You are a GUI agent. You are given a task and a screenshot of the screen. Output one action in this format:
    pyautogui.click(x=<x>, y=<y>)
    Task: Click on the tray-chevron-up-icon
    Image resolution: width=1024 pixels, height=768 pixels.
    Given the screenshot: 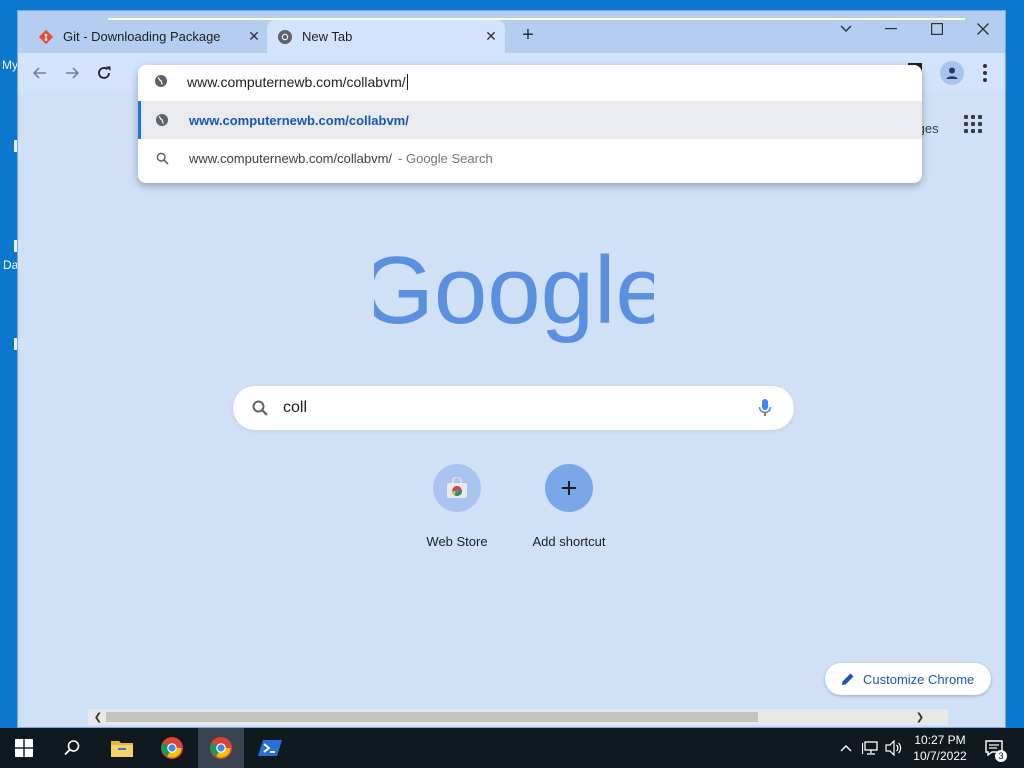 What is the action you would take?
    pyautogui.click(x=846, y=748)
    